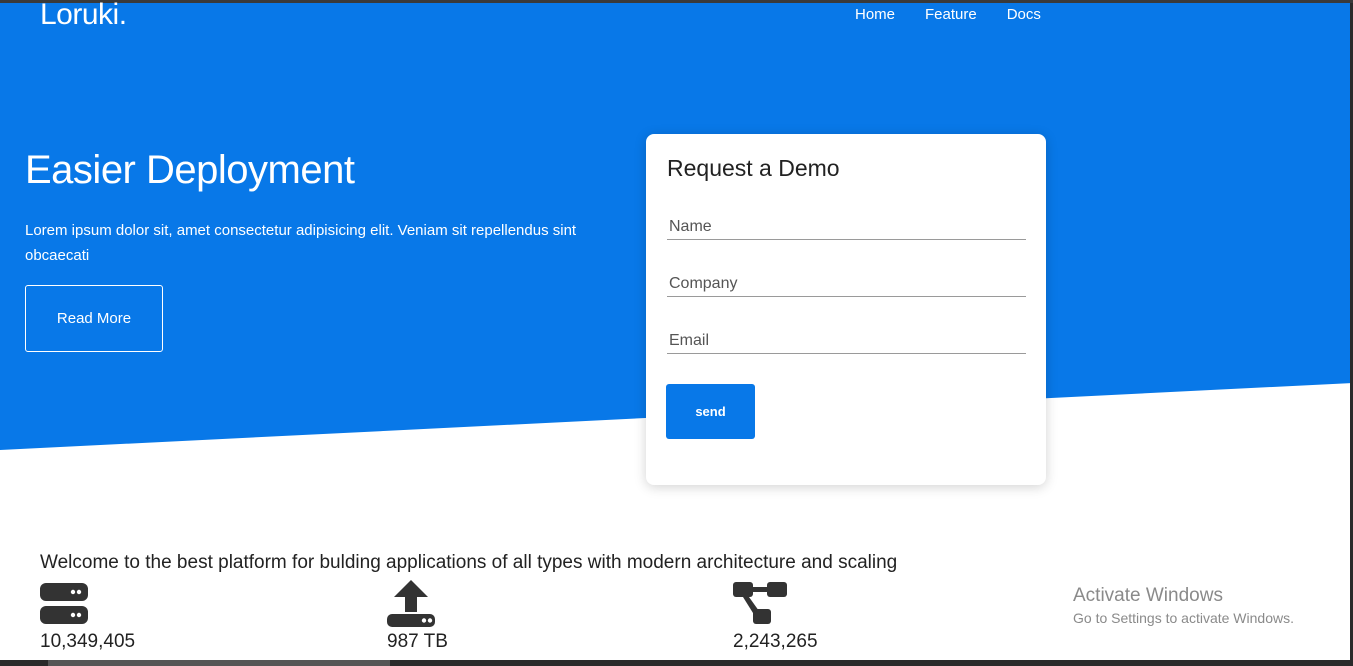 The image size is (1353, 666). Describe the element at coordinates (1148, 595) in the screenshot. I see `watermark-title: Activate Windows` at that location.